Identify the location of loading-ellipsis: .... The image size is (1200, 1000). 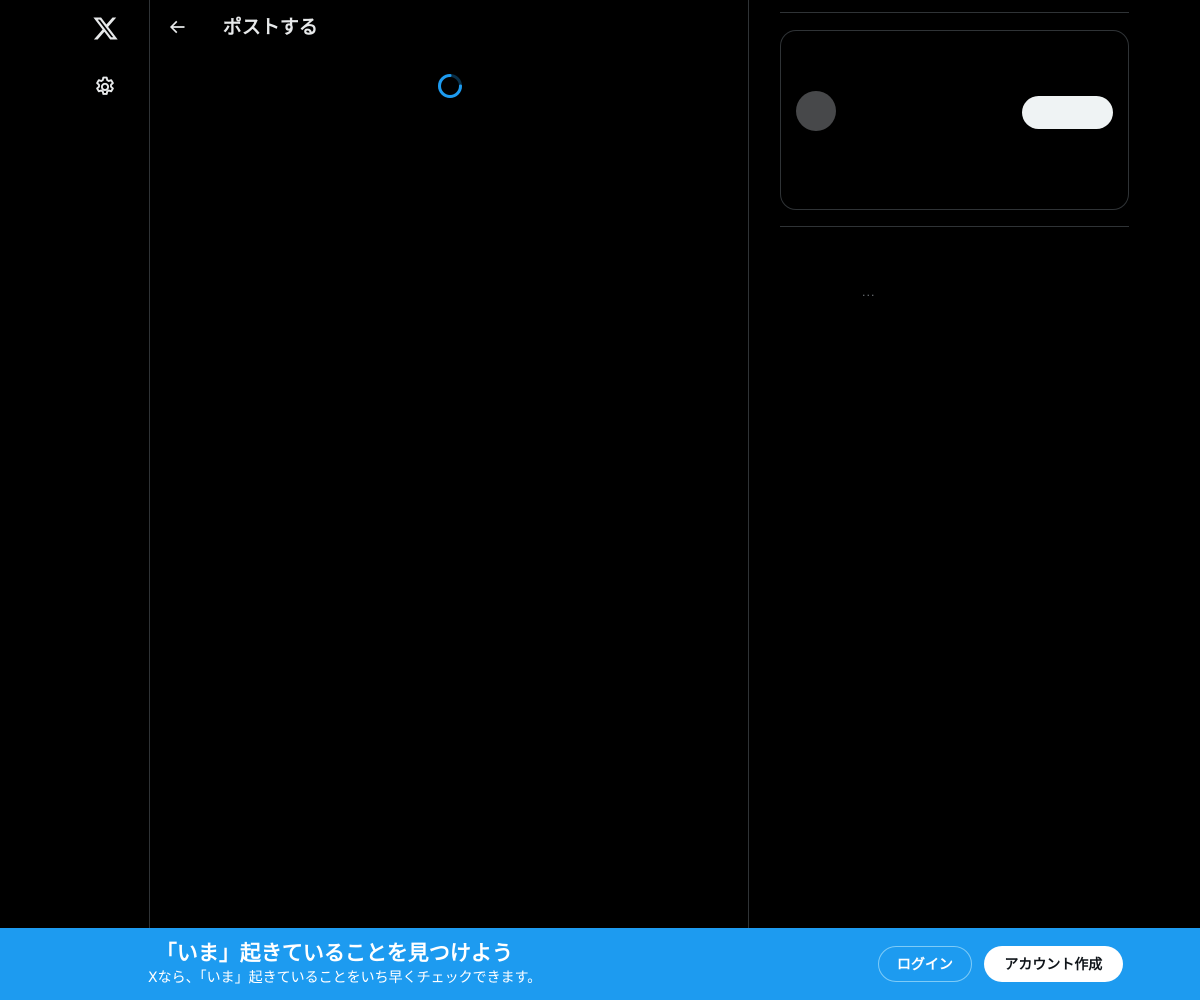
(869, 292).